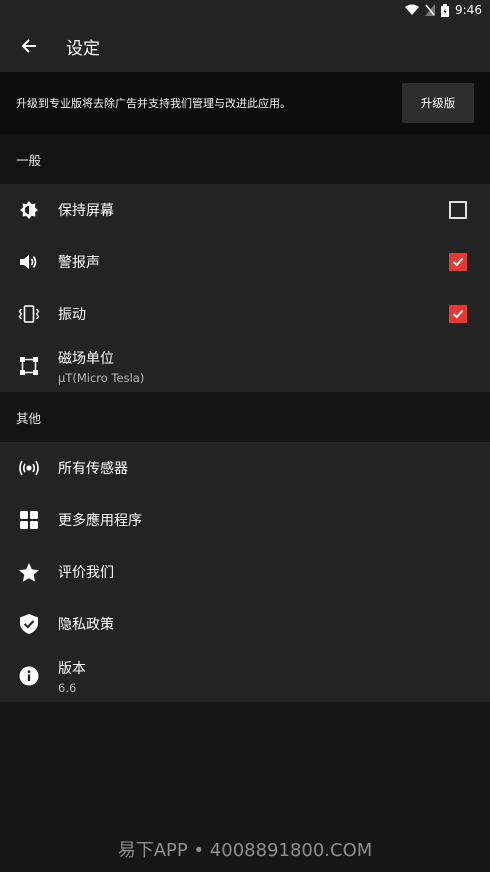  I want to click on wifi-icon, so click(412, 9).